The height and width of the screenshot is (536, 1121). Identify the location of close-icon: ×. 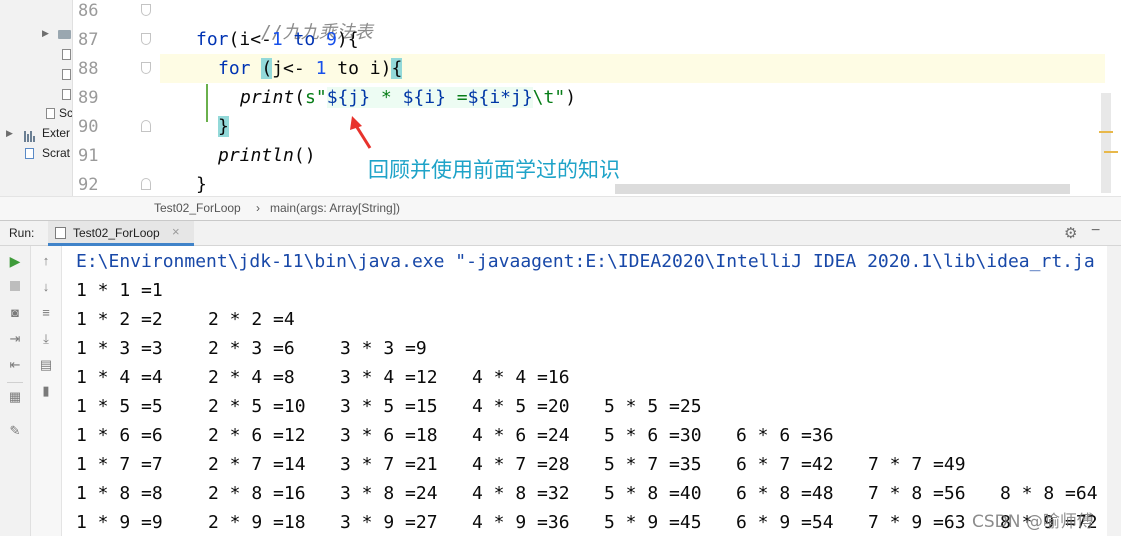
(176, 231).